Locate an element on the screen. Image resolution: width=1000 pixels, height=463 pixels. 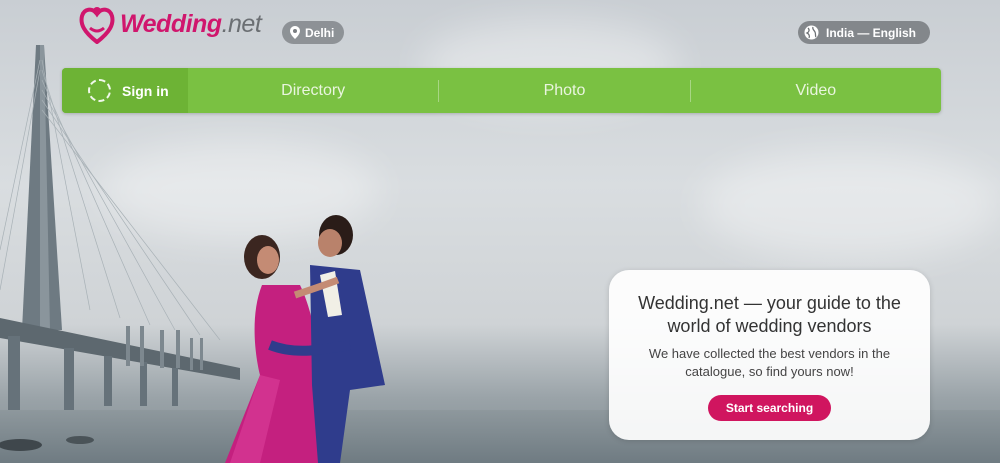
language-selector: India — English is located at coordinates (864, 32).